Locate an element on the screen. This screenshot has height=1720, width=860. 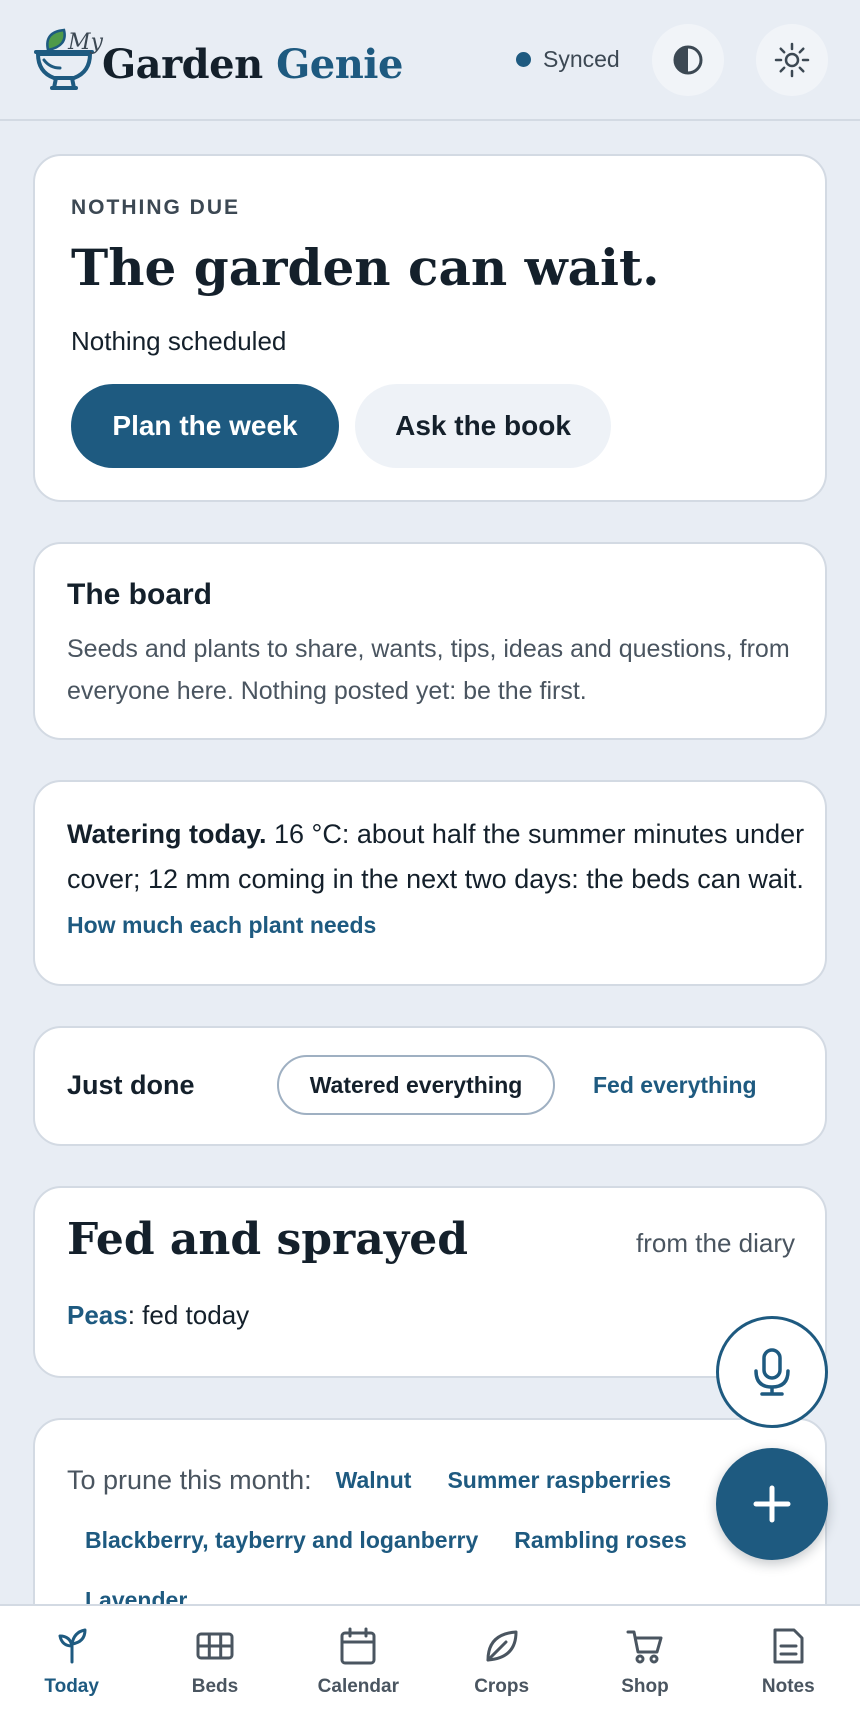
diary-entry-text: : fed today is located at coordinates (188, 1315).